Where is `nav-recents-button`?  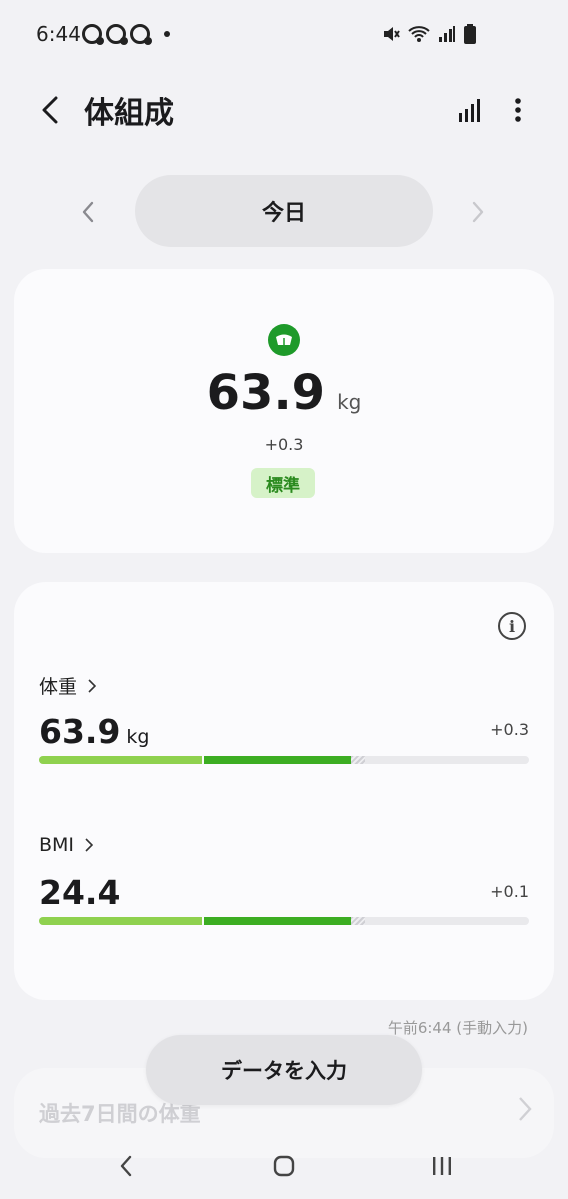
nav-recents-button is located at coordinates (442, 1166).